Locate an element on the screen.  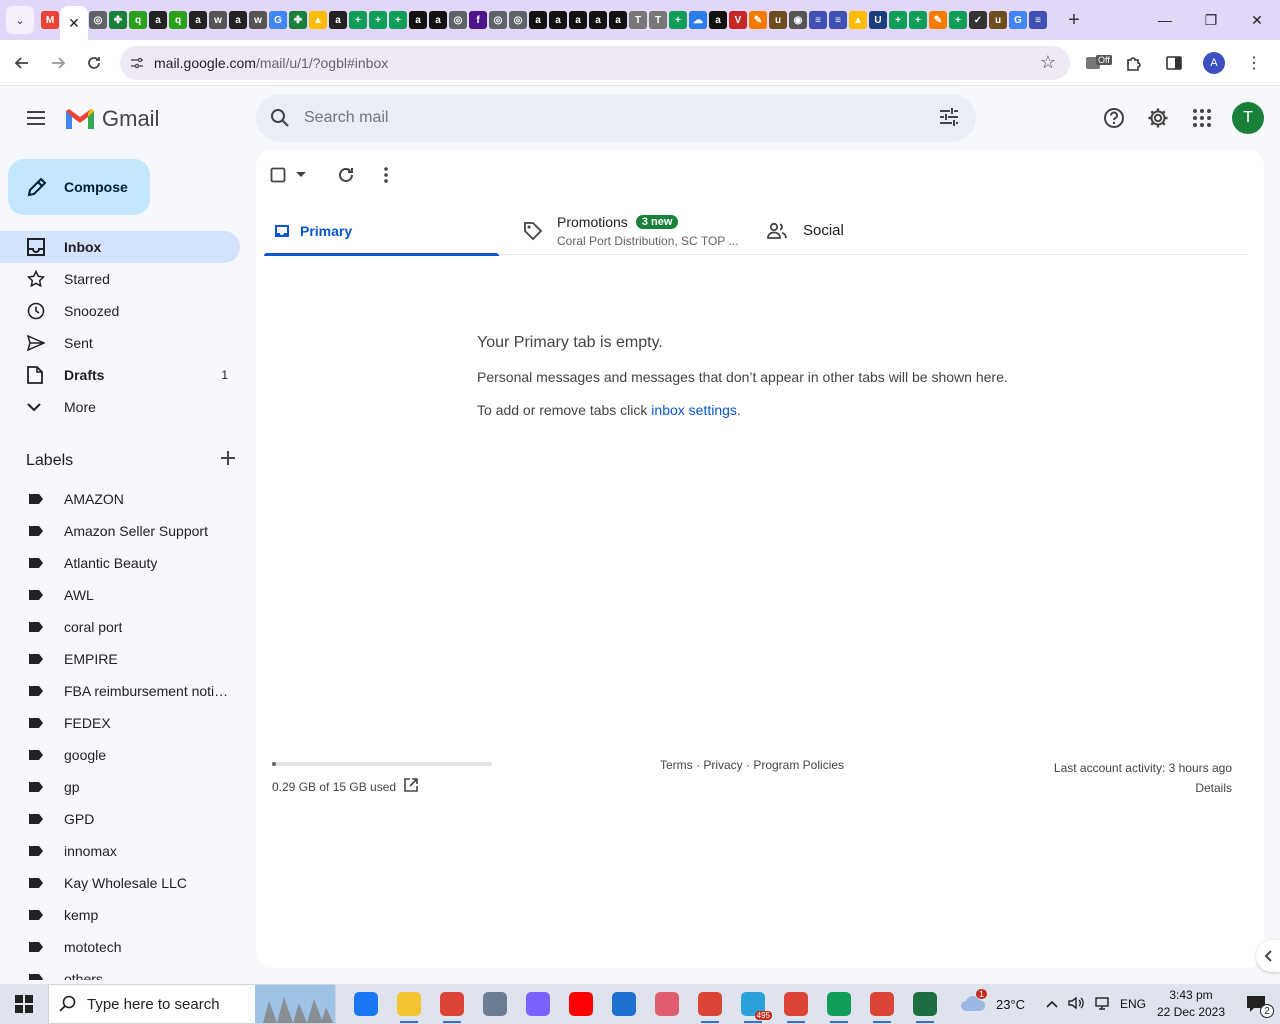
sidebar-item-drafts: Drafts 1 is located at coordinates (120, 375).